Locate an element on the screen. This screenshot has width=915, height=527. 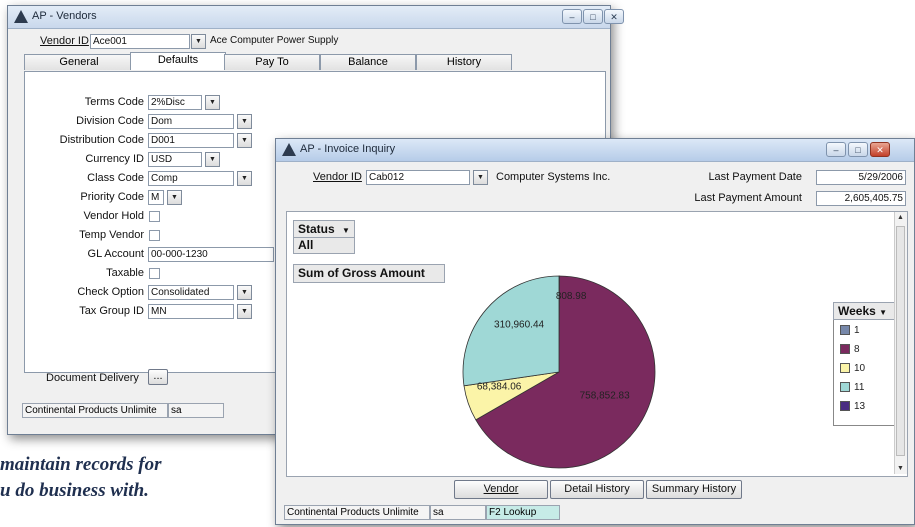
legend-label: 11 is located at coordinates (859, 387).